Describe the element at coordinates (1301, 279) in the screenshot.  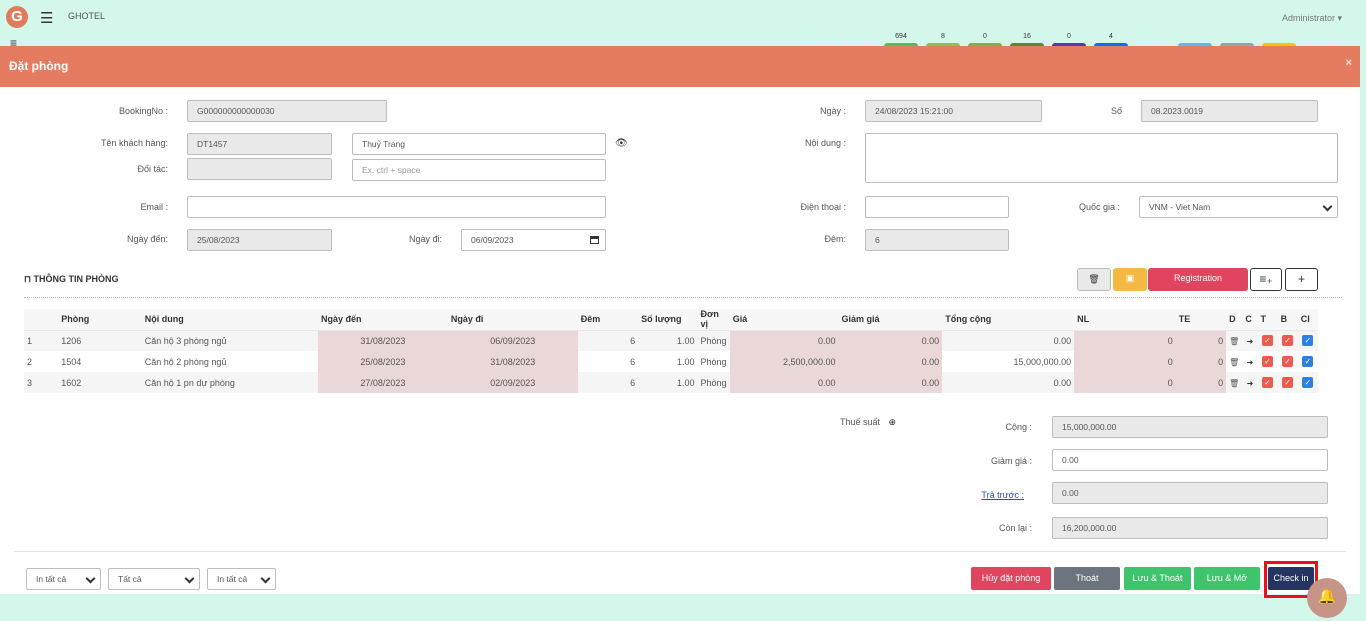
I see `add-room-button: +` at that location.